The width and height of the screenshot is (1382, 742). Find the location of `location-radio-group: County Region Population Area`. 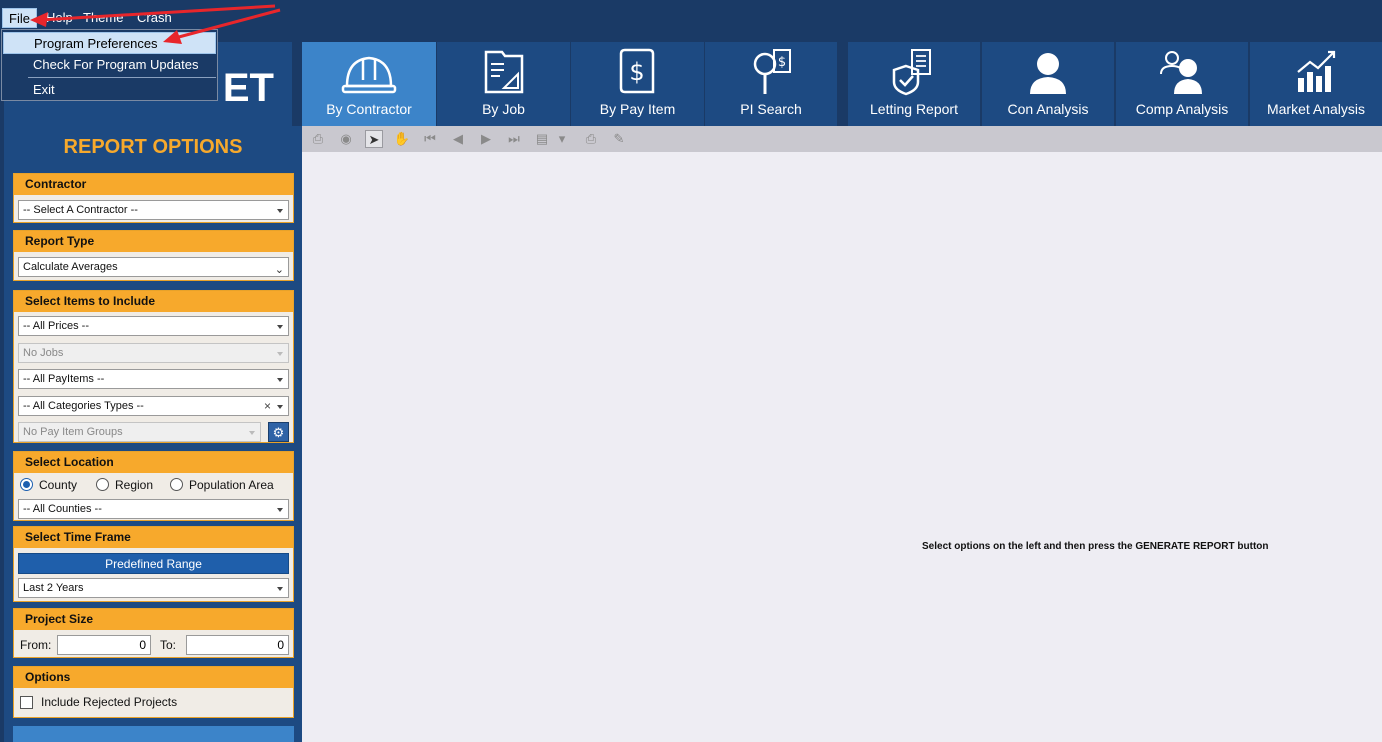

location-radio-group: County Region Population Area is located at coordinates (154, 486).